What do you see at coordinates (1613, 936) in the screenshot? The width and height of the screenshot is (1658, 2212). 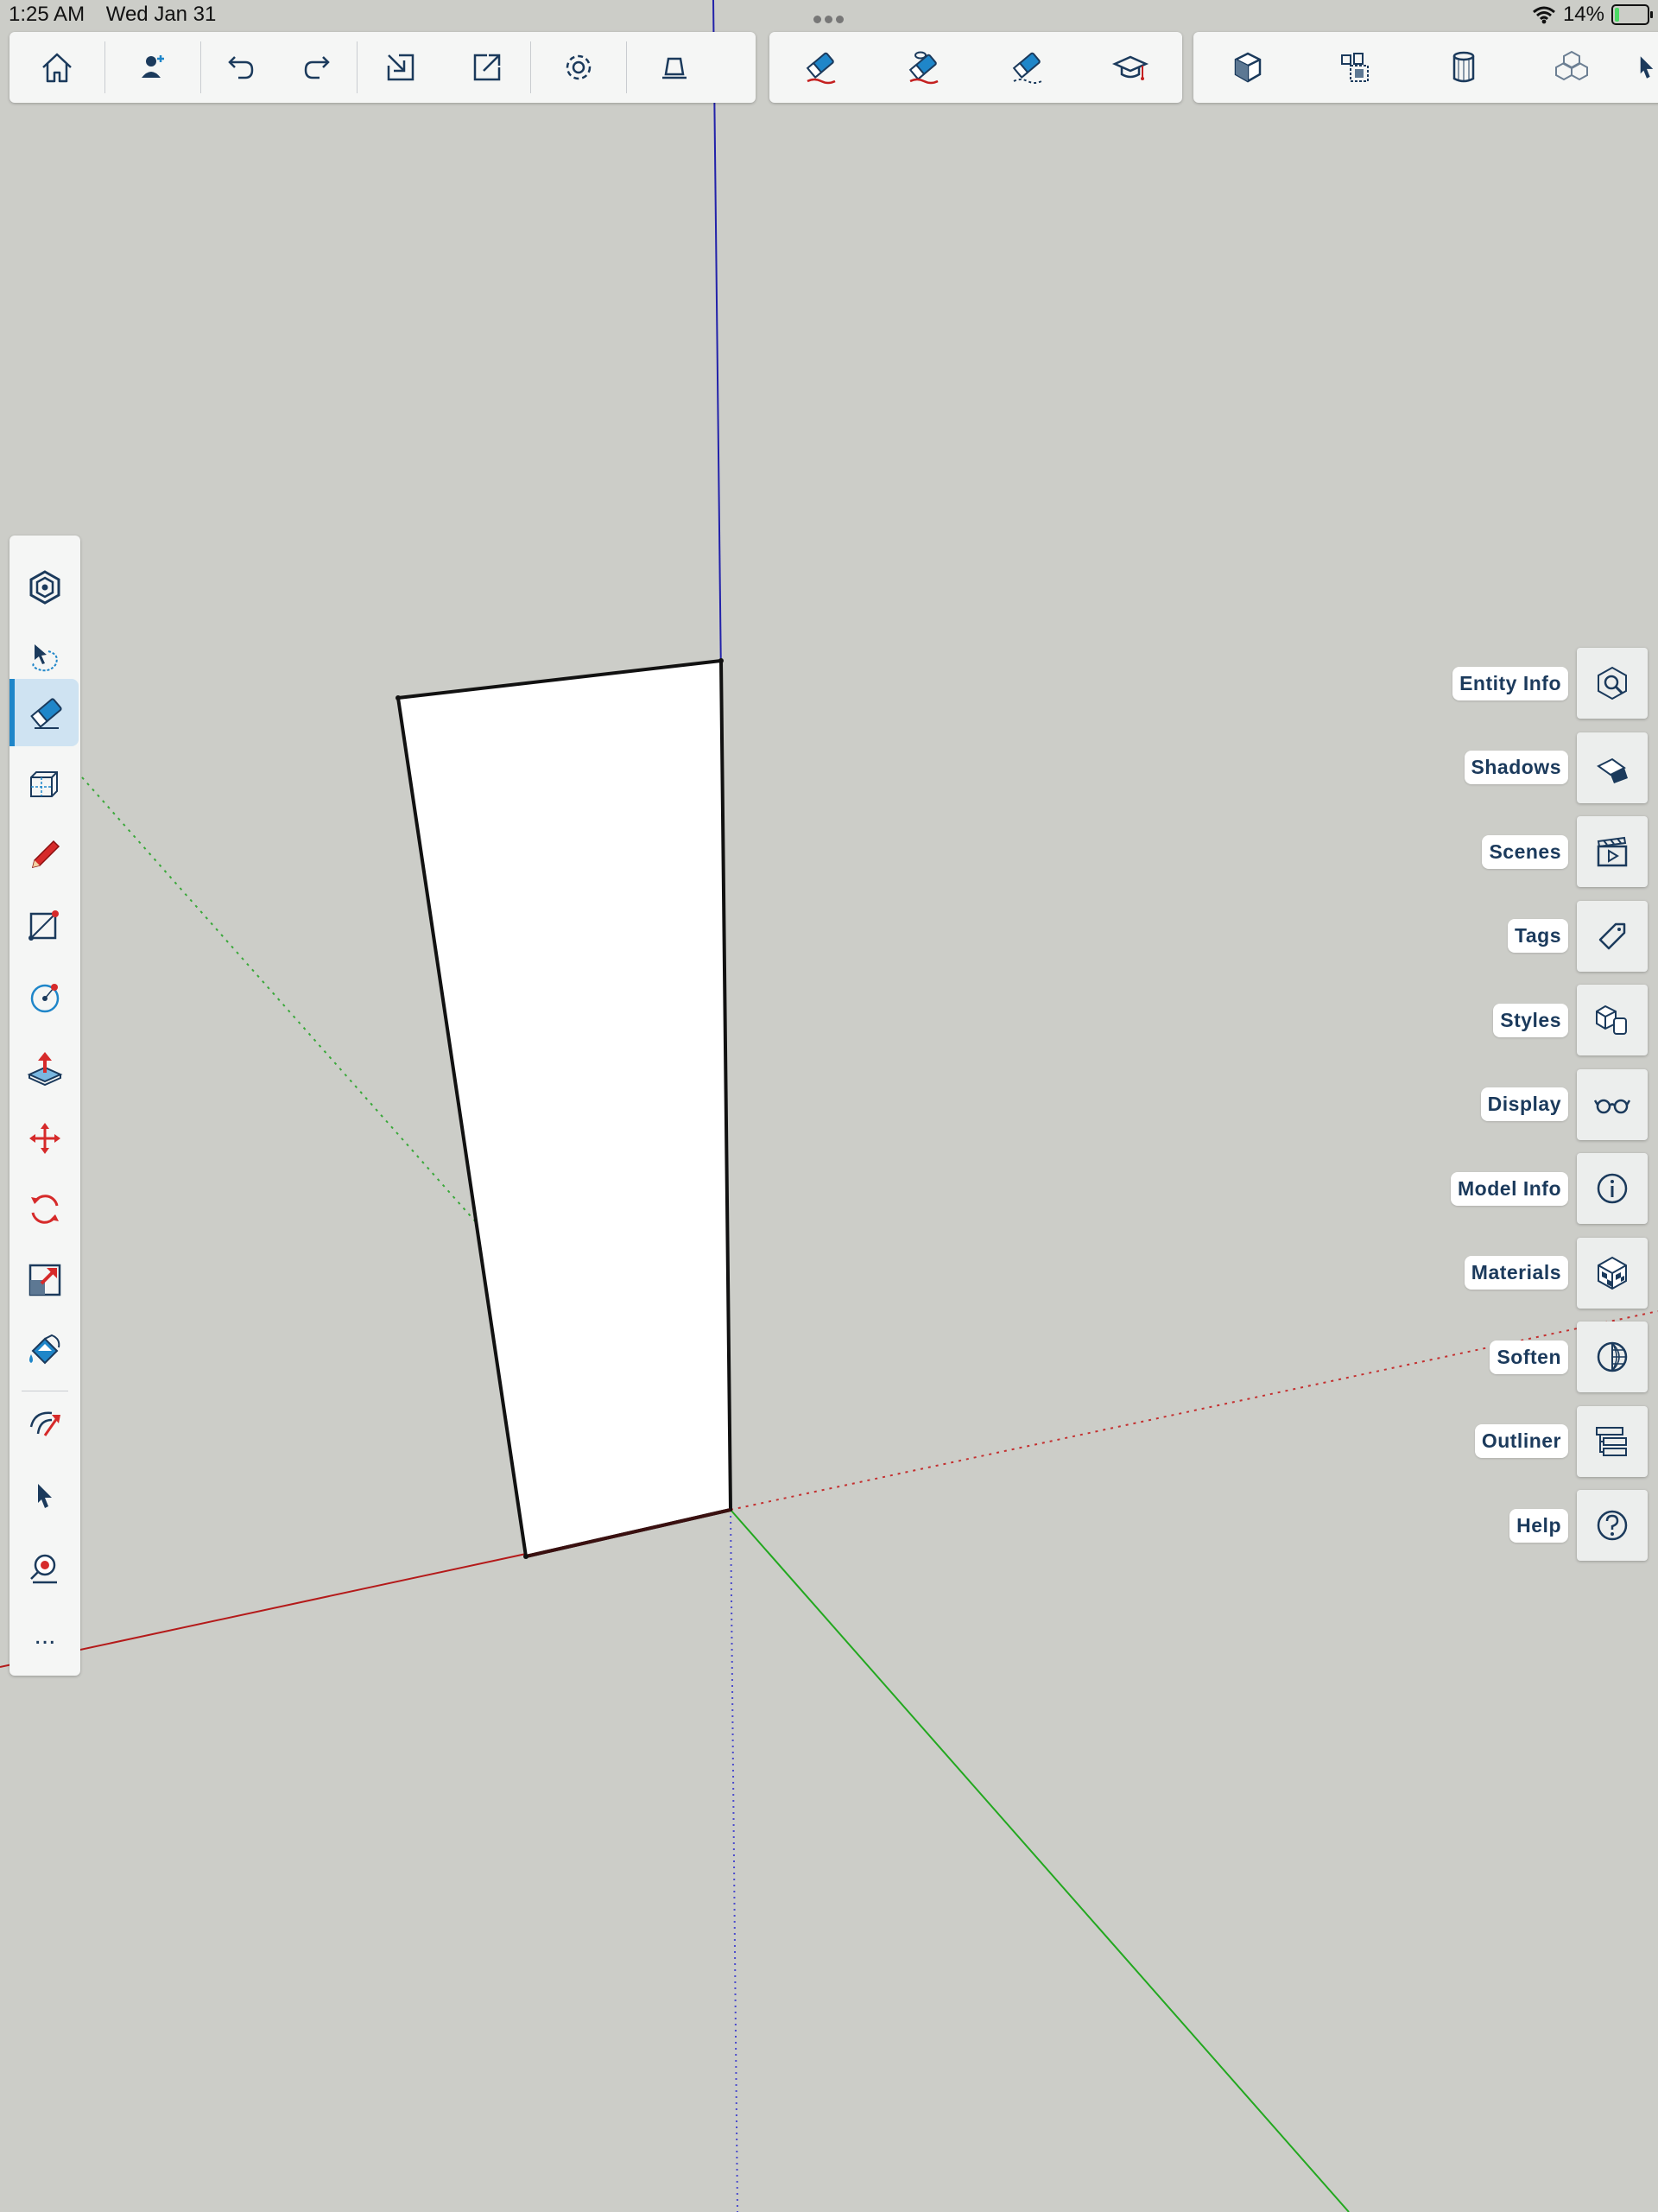 I see `panel-button-tags` at bounding box center [1613, 936].